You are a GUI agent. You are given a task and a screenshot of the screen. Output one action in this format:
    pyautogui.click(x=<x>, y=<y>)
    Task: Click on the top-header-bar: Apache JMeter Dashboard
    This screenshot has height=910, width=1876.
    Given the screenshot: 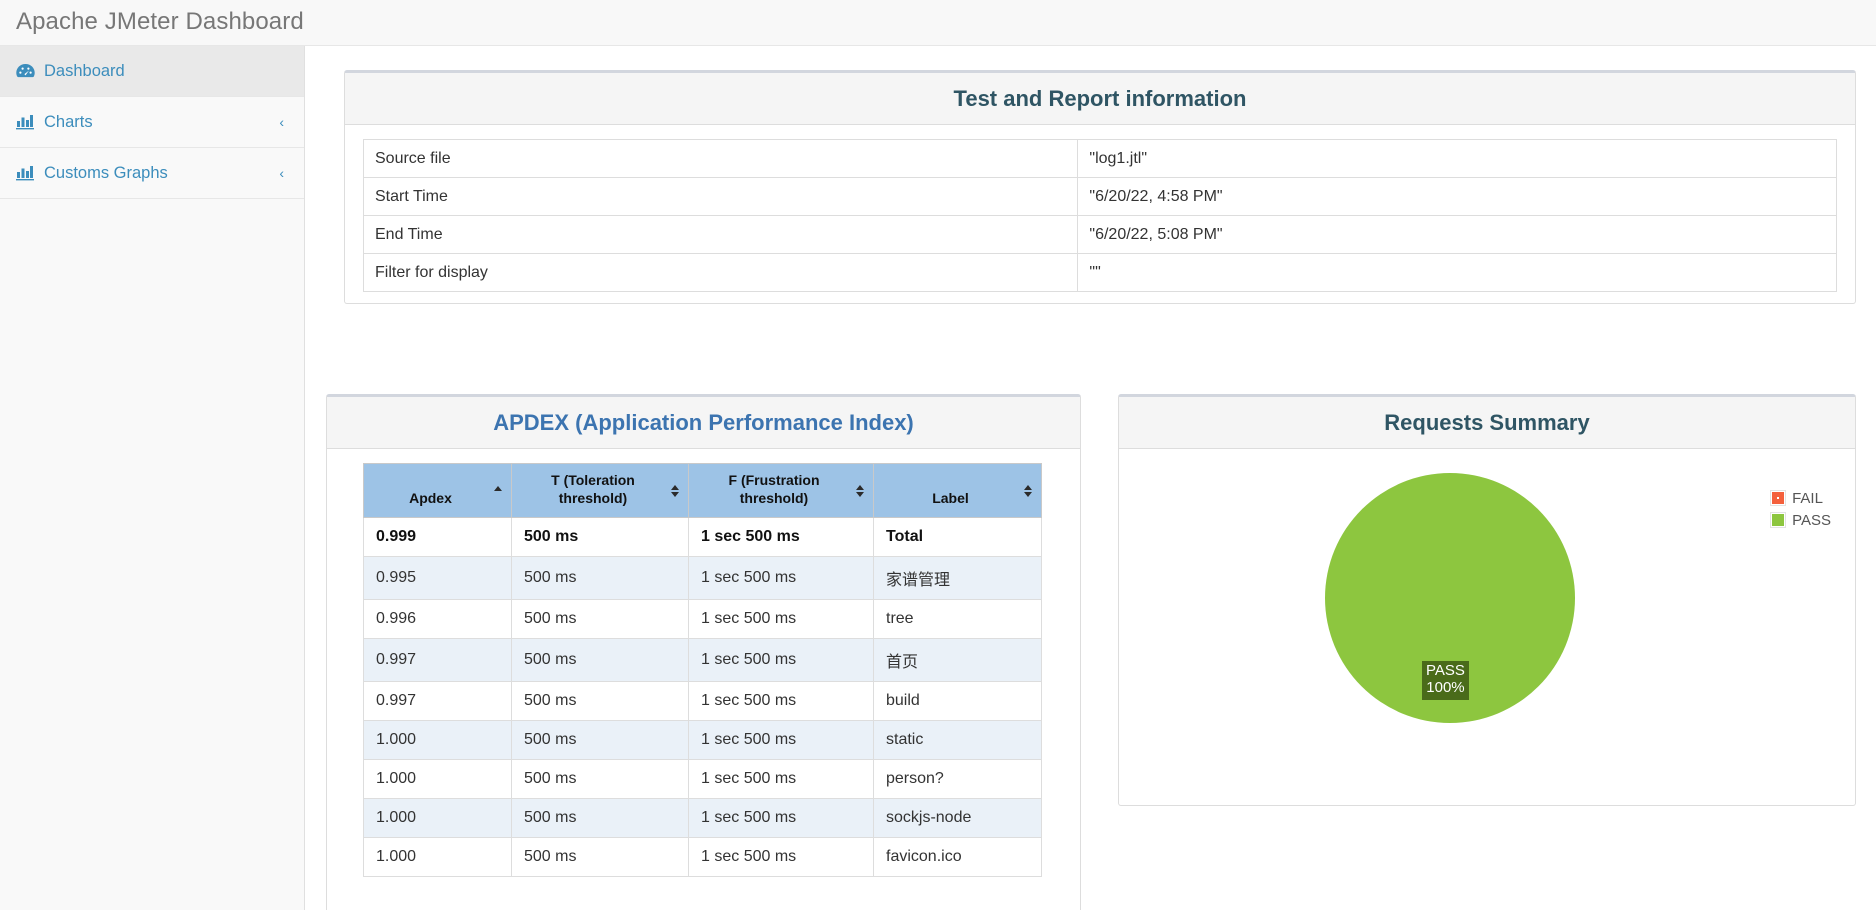 What is the action you would take?
    pyautogui.click(x=938, y=23)
    